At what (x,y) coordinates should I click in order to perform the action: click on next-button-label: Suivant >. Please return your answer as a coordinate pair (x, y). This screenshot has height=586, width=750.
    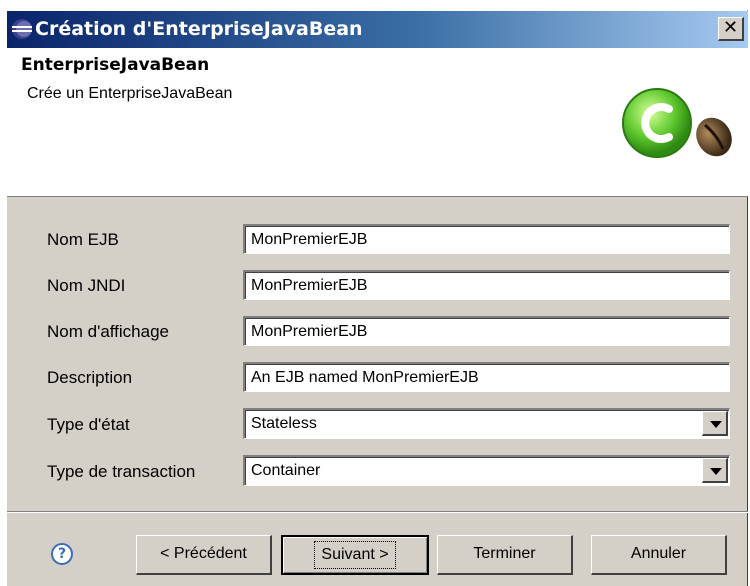
    Looking at the image, I should click on (355, 555).